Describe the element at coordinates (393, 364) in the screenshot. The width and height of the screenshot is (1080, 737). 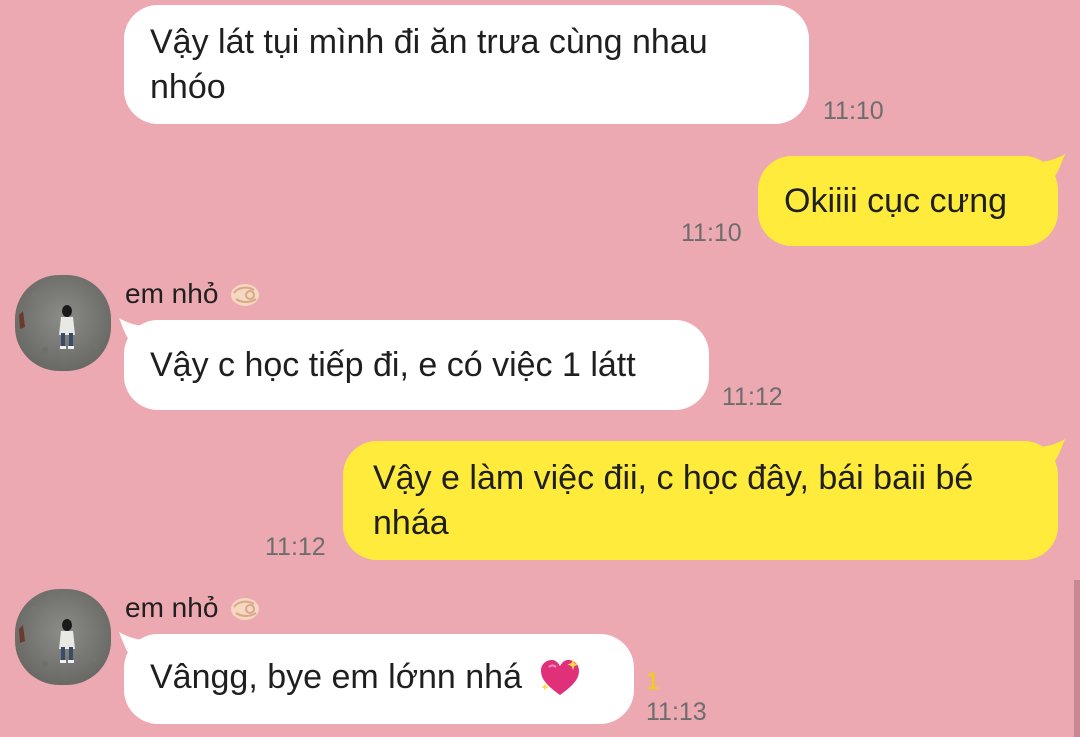
I see `message-text: Vậy c học tiếp đi, e có việc 1 látt` at that location.